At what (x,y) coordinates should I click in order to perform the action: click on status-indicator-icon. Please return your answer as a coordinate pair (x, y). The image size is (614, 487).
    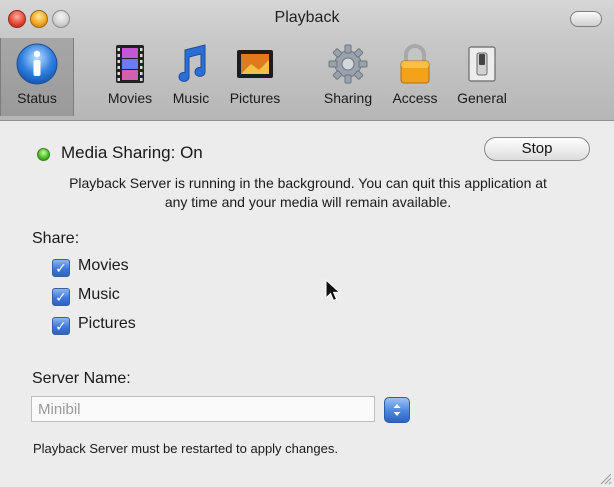
    Looking at the image, I should click on (43, 154).